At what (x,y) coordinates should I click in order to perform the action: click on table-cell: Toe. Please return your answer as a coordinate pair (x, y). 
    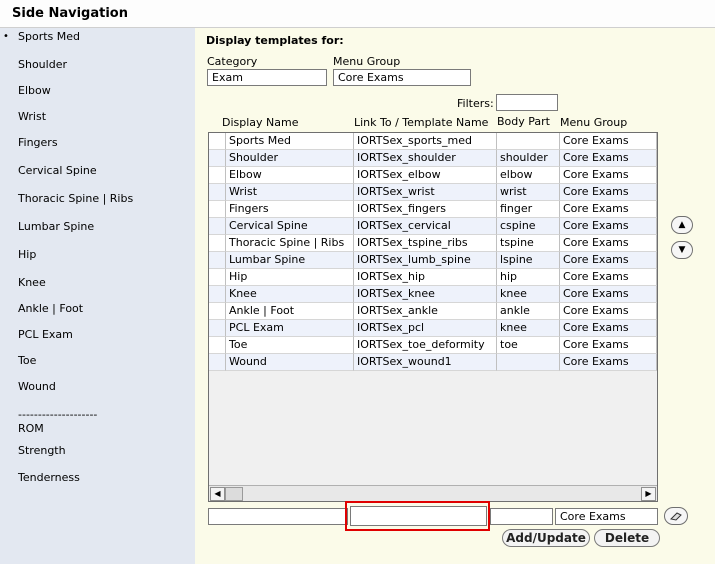
    Looking at the image, I should click on (290, 345).